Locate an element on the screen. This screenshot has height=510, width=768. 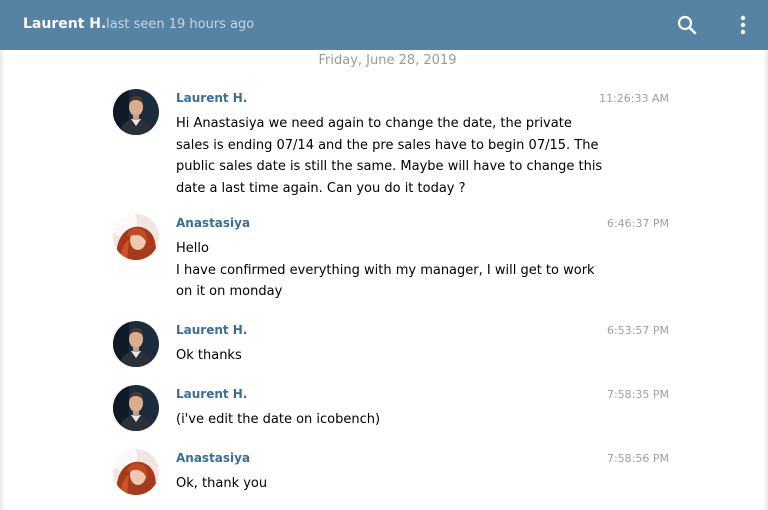
chat-header: Laurent H. last seen 19 hours ago is located at coordinates (384, 25).